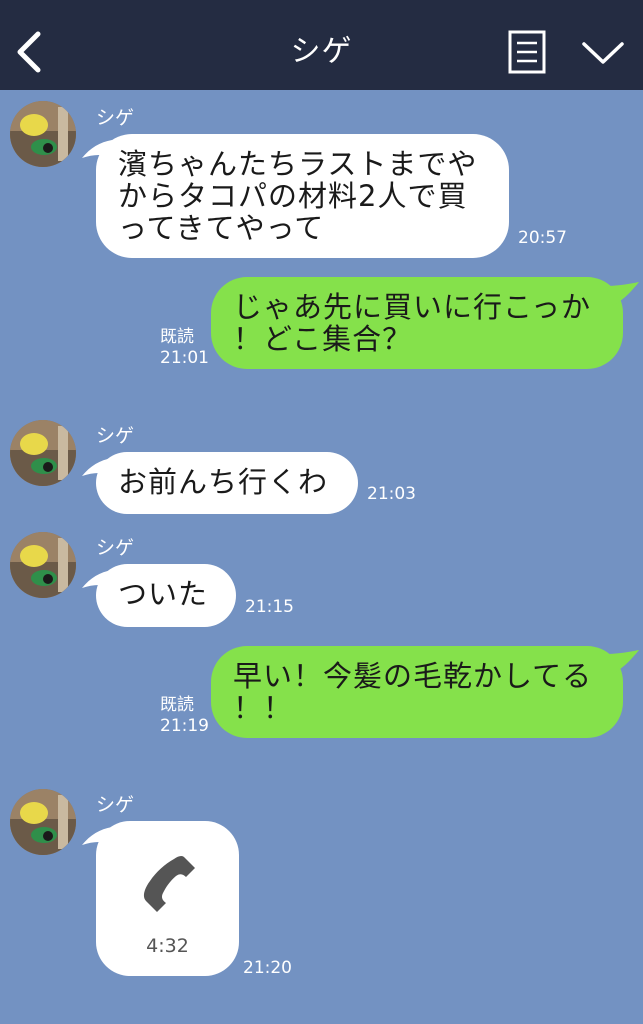 Image resolution: width=643 pixels, height=1024 pixels. Describe the element at coordinates (267, 968) in the screenshot. I see `message-time: 21:20` at that location.